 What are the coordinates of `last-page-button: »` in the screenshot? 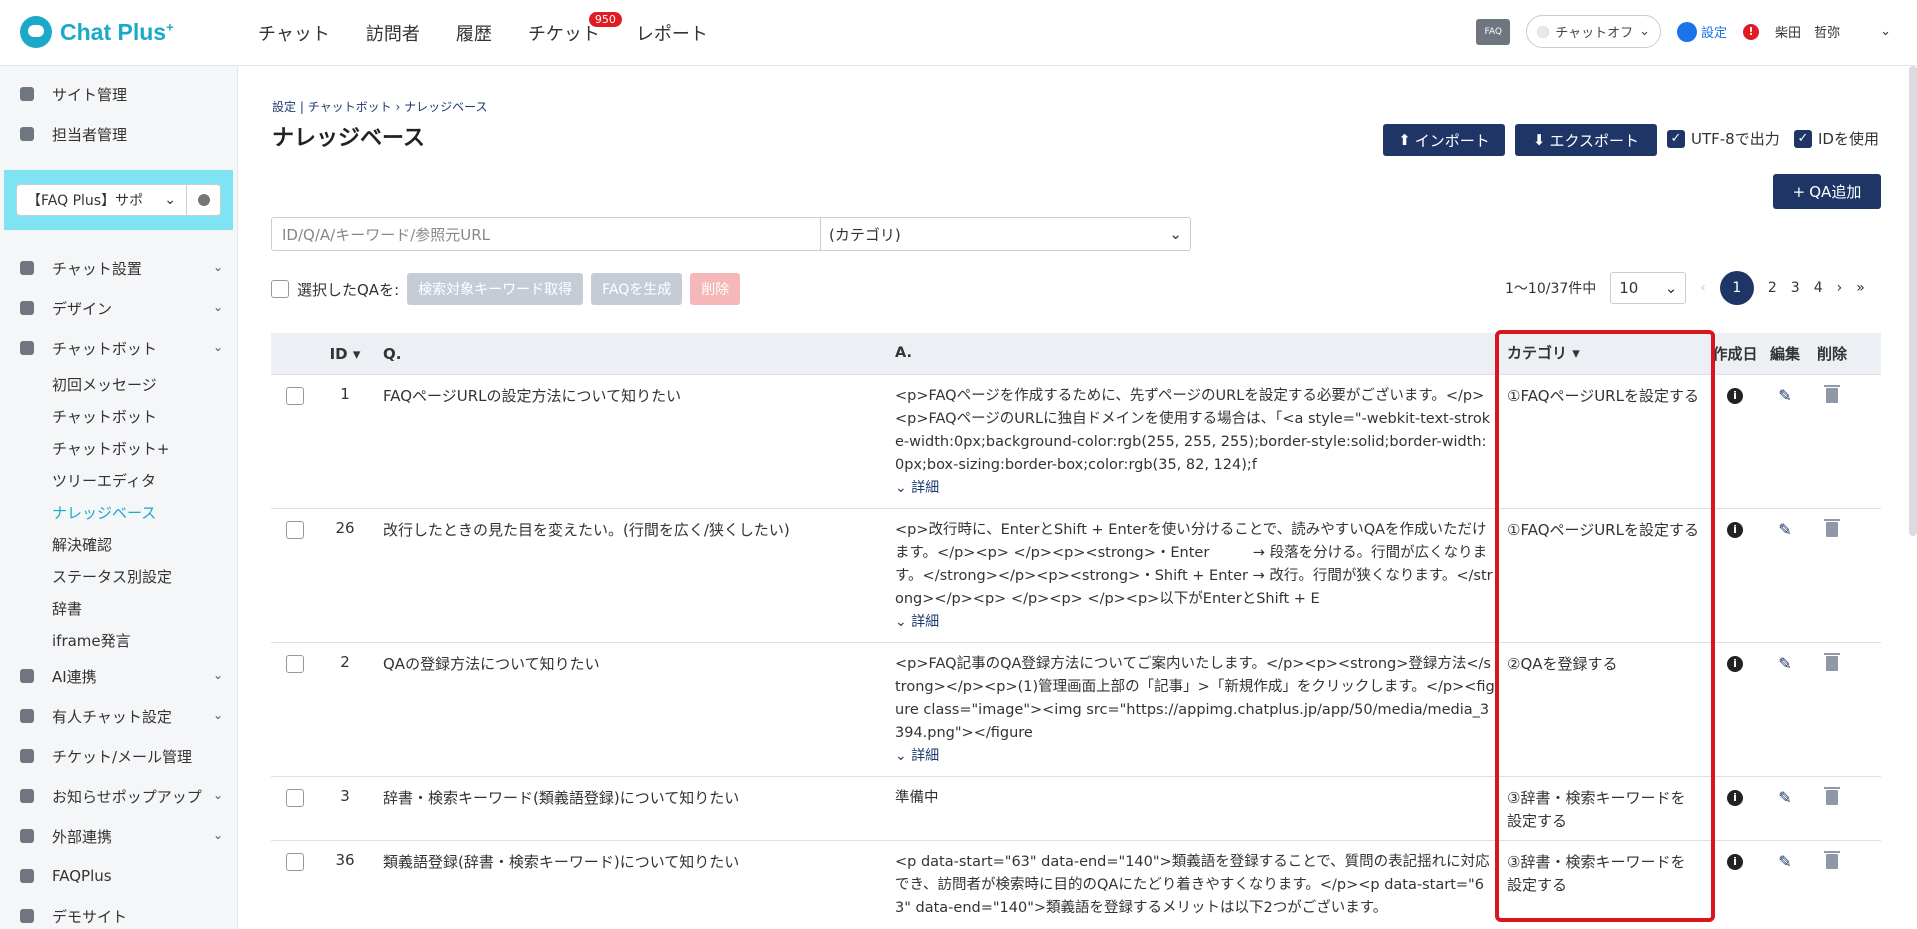 It's located at (1860, 288).